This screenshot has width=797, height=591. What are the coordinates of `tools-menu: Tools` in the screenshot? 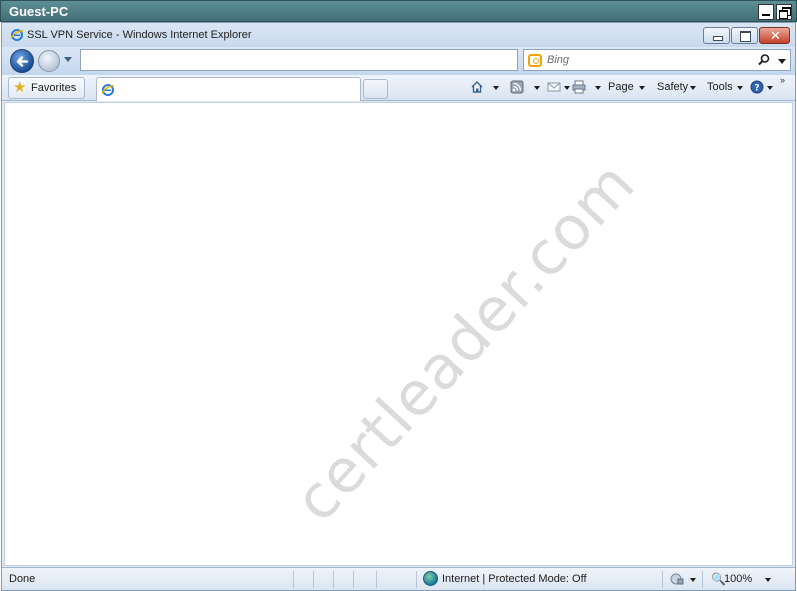 It's located at (720, 87).